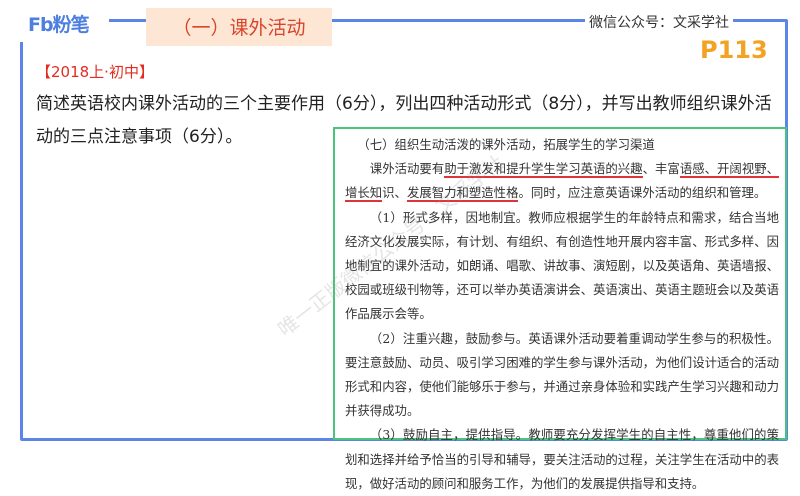  I want to click on text: 课外活动要有, so click(407, 169).